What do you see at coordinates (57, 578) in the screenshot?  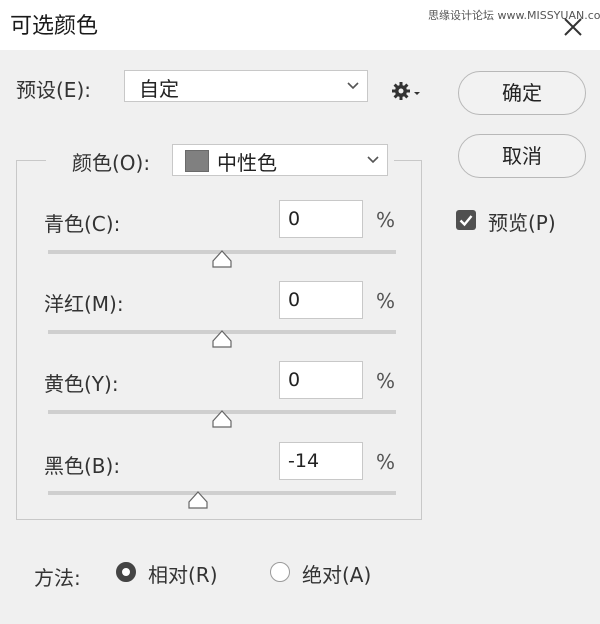 I see `method-label: 方法:` at bounding box center [57, 578].